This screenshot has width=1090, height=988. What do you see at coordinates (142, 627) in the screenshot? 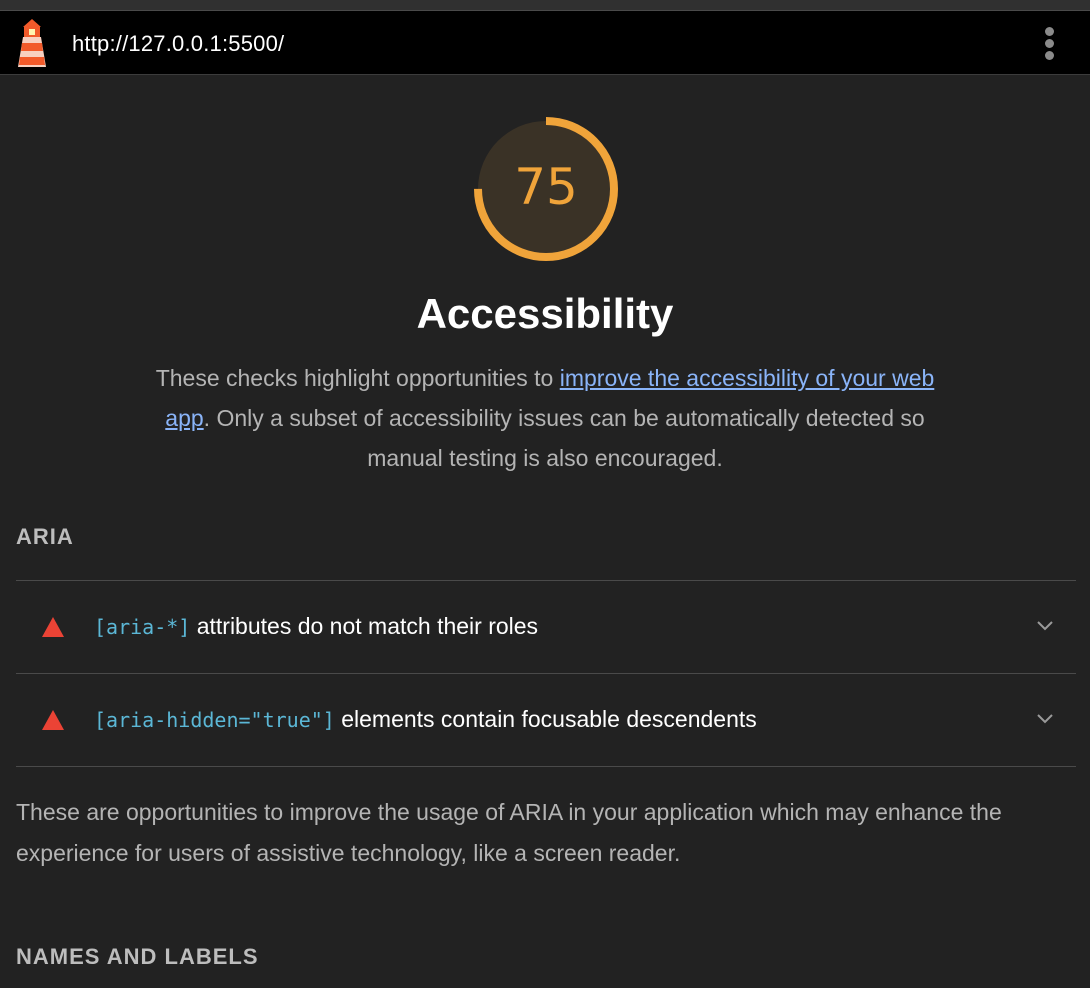
I see `audit-code: [aria-*]` at bounding box center [142, 627].